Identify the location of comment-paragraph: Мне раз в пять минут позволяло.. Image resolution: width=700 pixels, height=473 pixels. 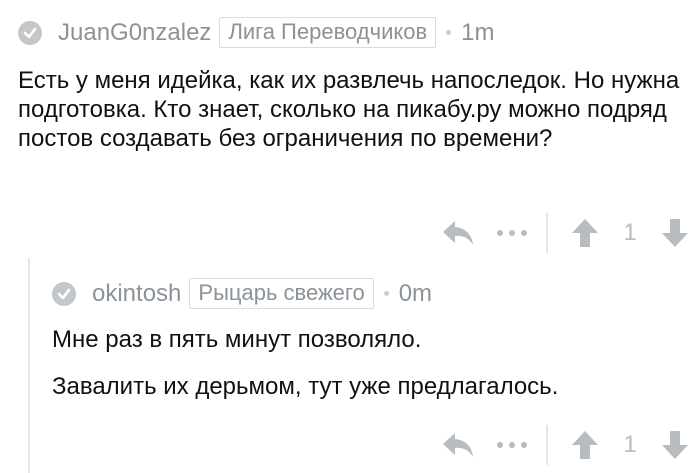
(237, 339).